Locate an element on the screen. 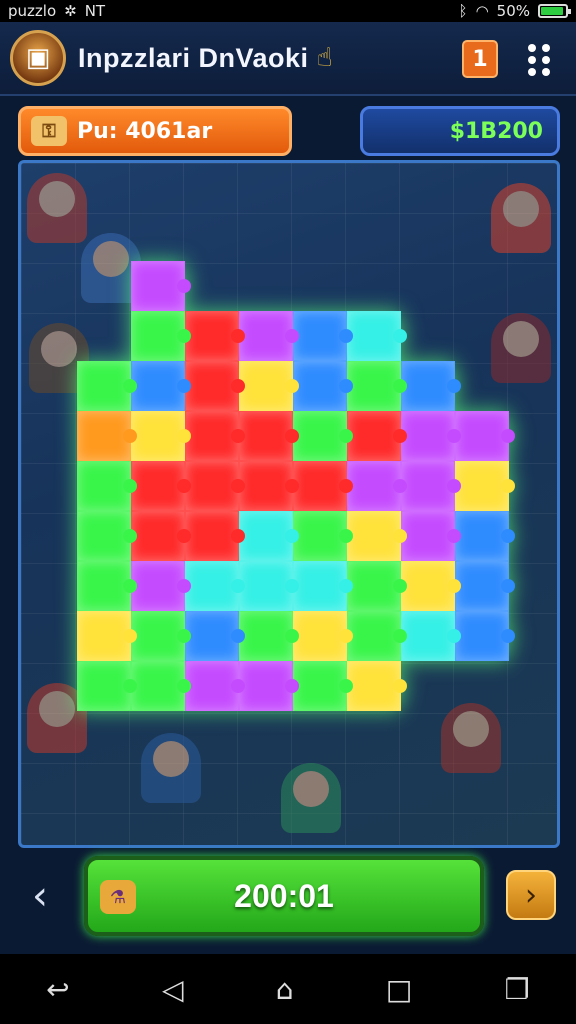  wifi-icon: ◠ is located at coordinates (482, 11).